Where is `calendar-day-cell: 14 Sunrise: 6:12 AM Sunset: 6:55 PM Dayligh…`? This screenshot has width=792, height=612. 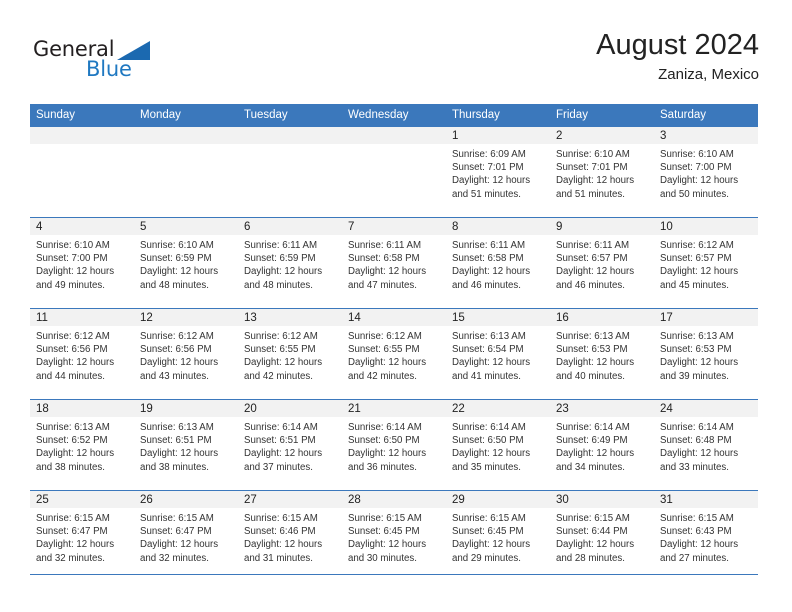
calendar-day-cell: 14 Sunrise: 6:12 AM Sunset: 6:55 PM Dayligh… is located at coordinates (394, 354).